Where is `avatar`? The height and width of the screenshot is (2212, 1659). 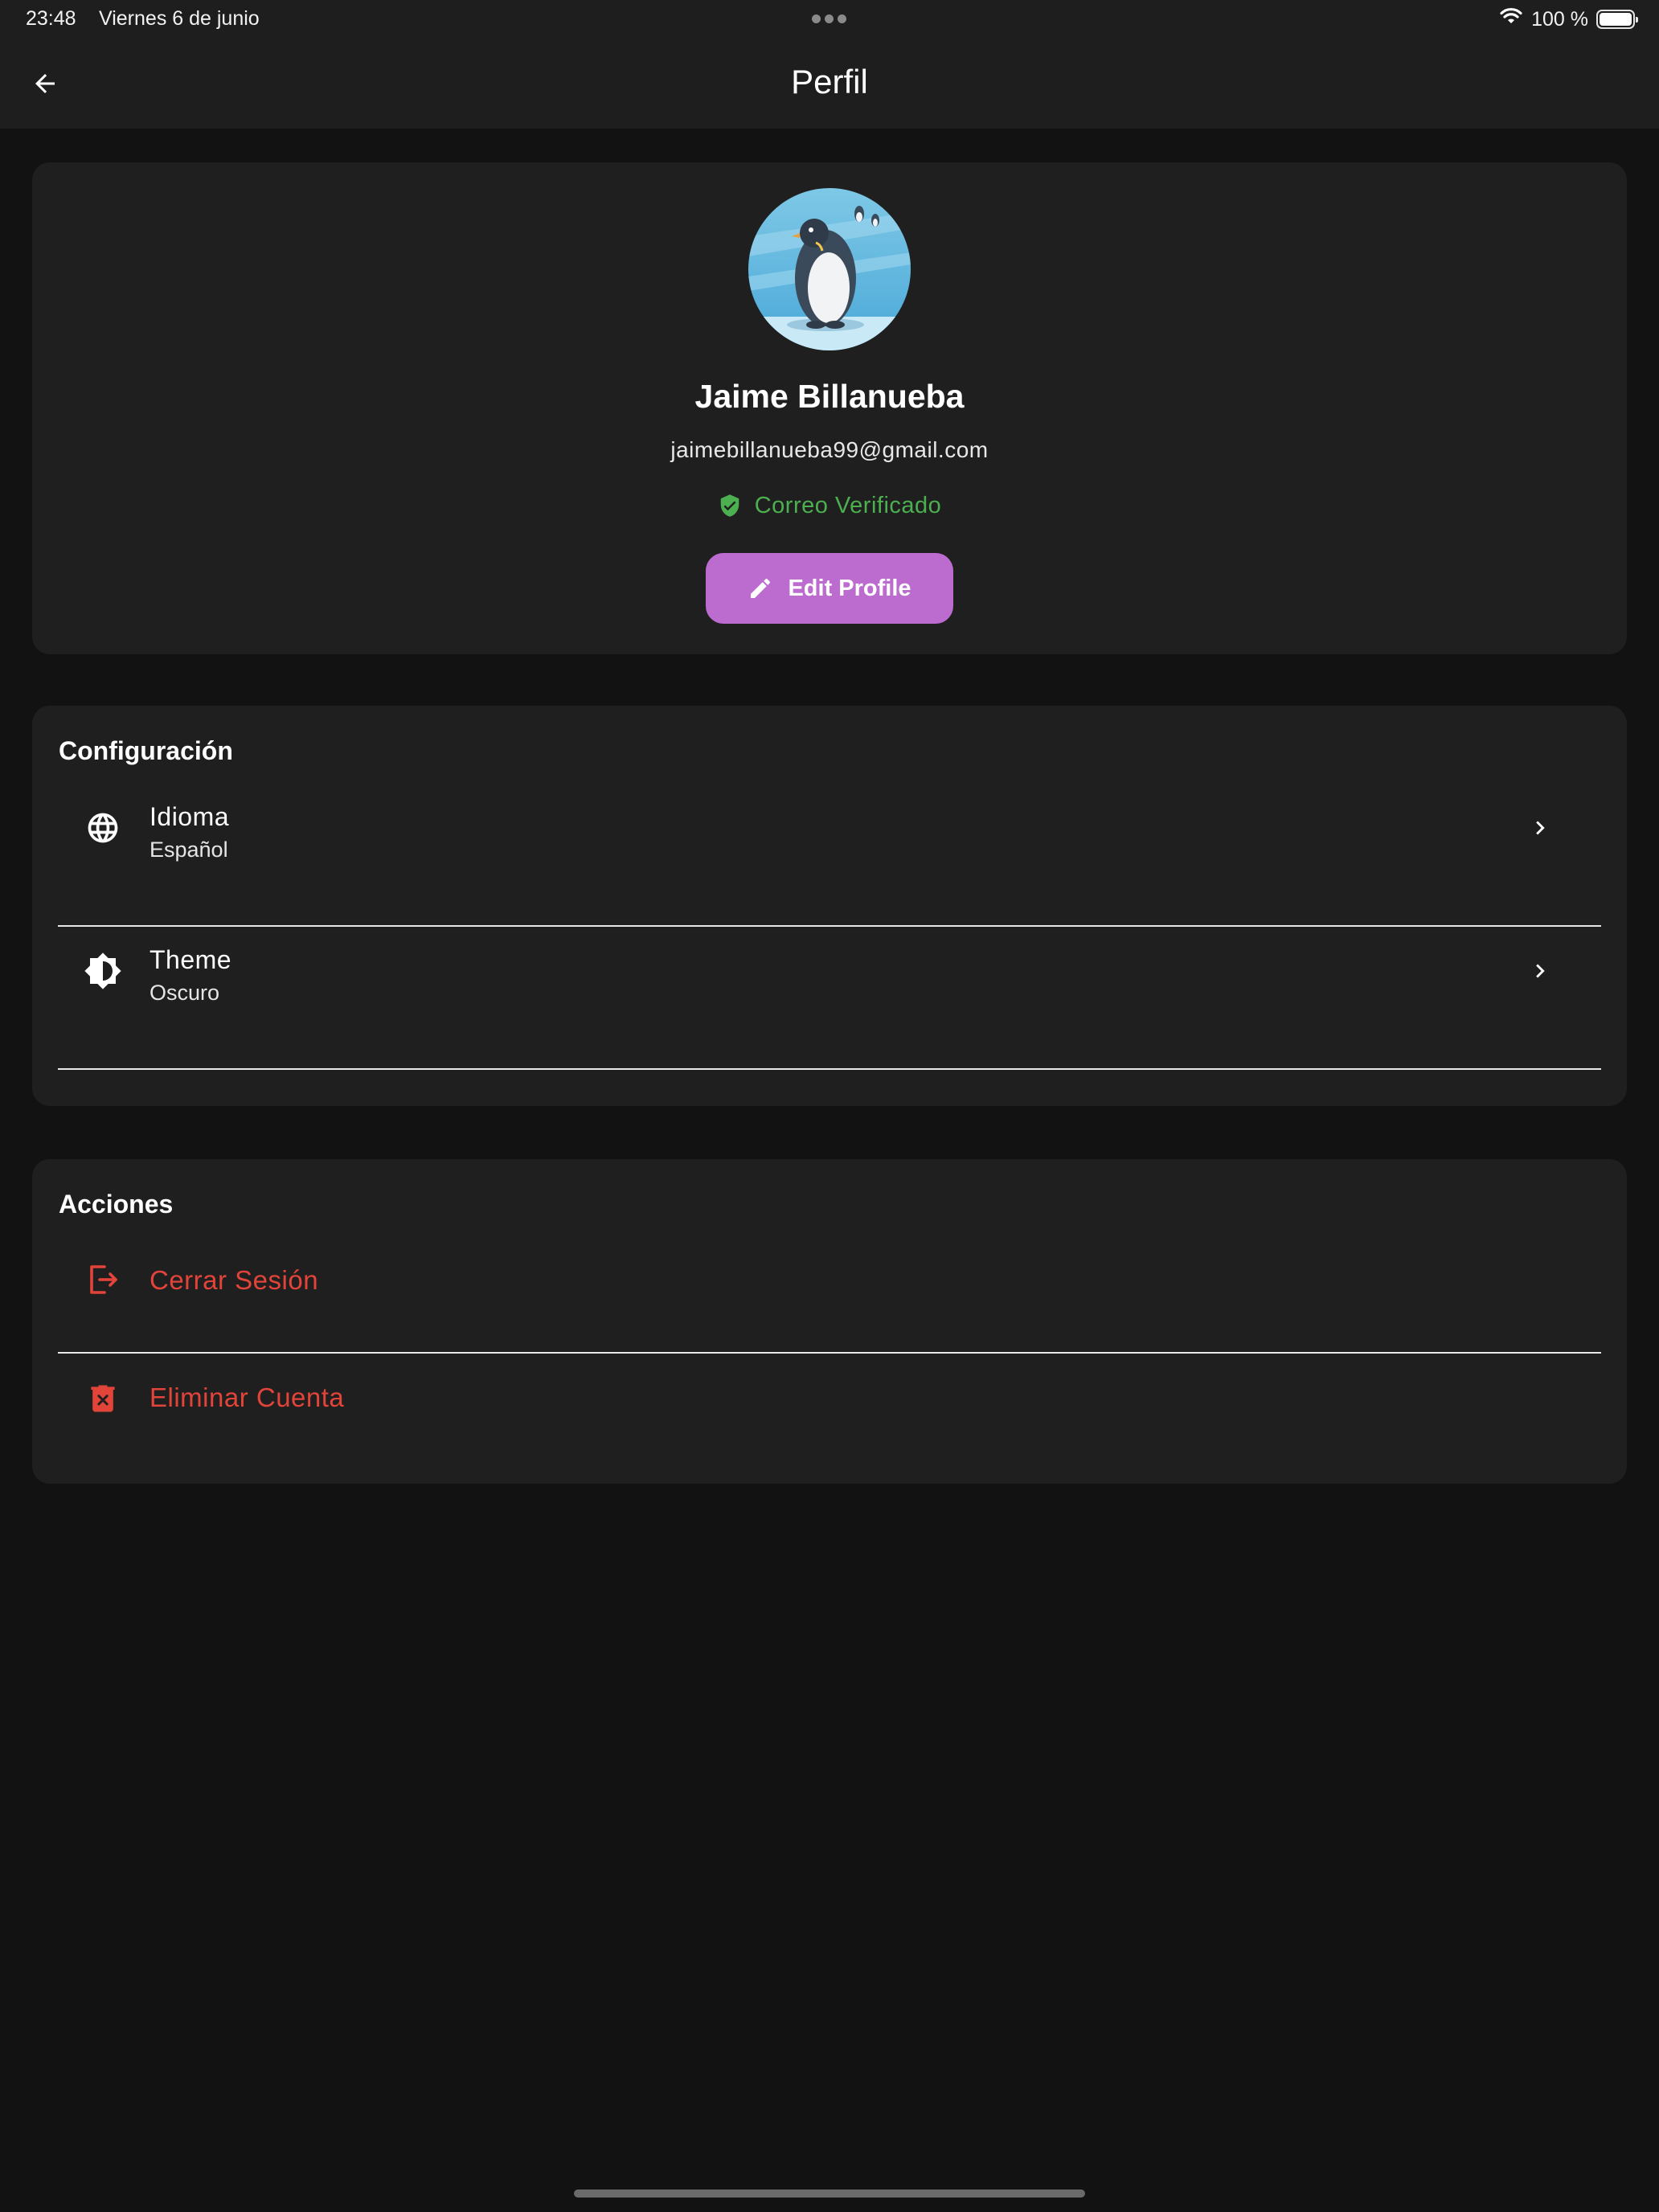 avatar is located at coordinates (829, 269).